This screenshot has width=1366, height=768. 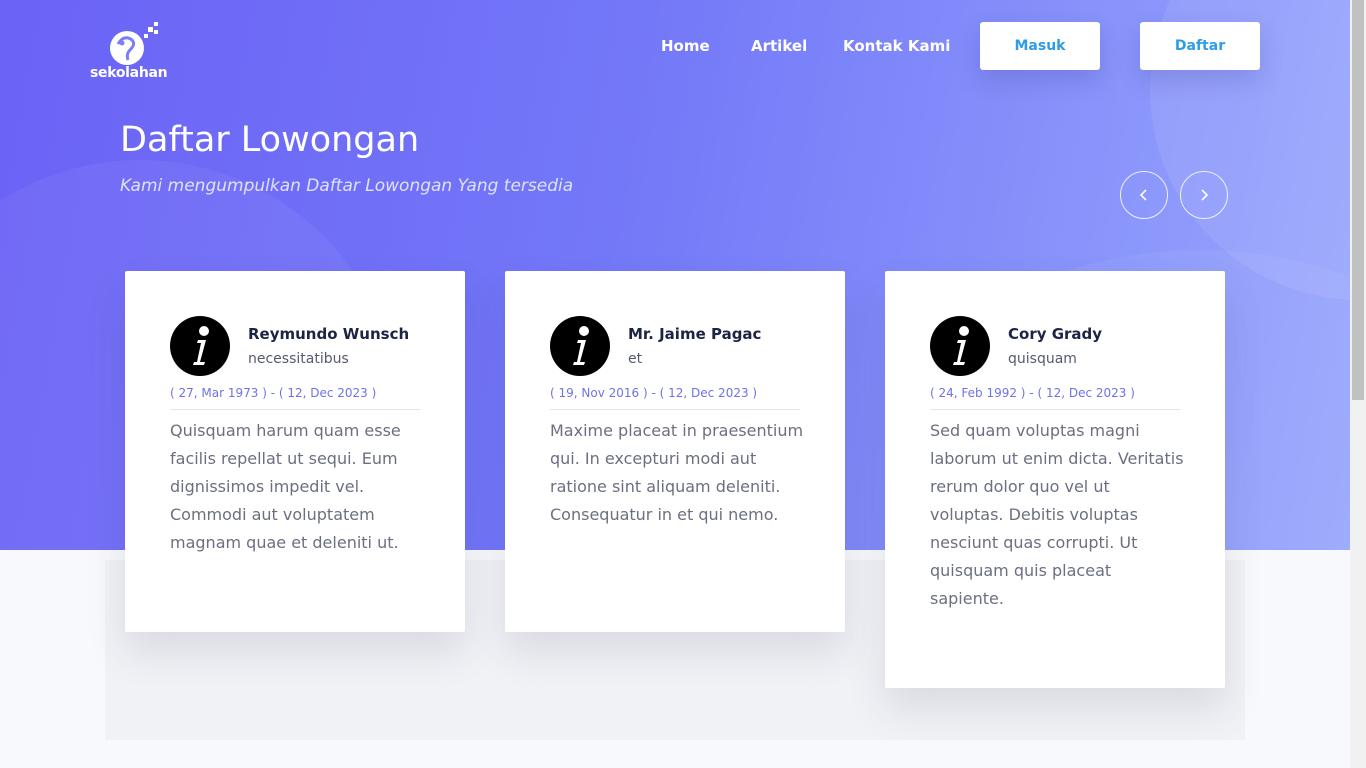 I want to click on job-card-company: et, so click(x=635, y=359).